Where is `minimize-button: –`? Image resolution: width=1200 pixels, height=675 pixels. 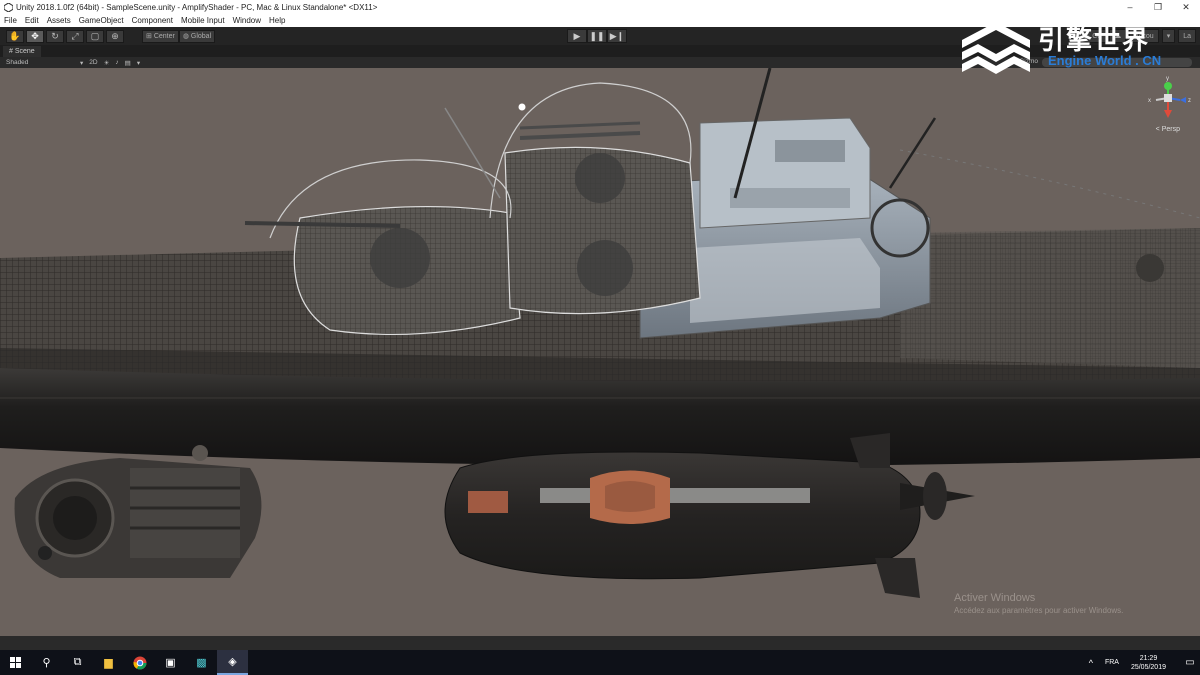 minimize-button: – is located at coordinates (1130, 7).